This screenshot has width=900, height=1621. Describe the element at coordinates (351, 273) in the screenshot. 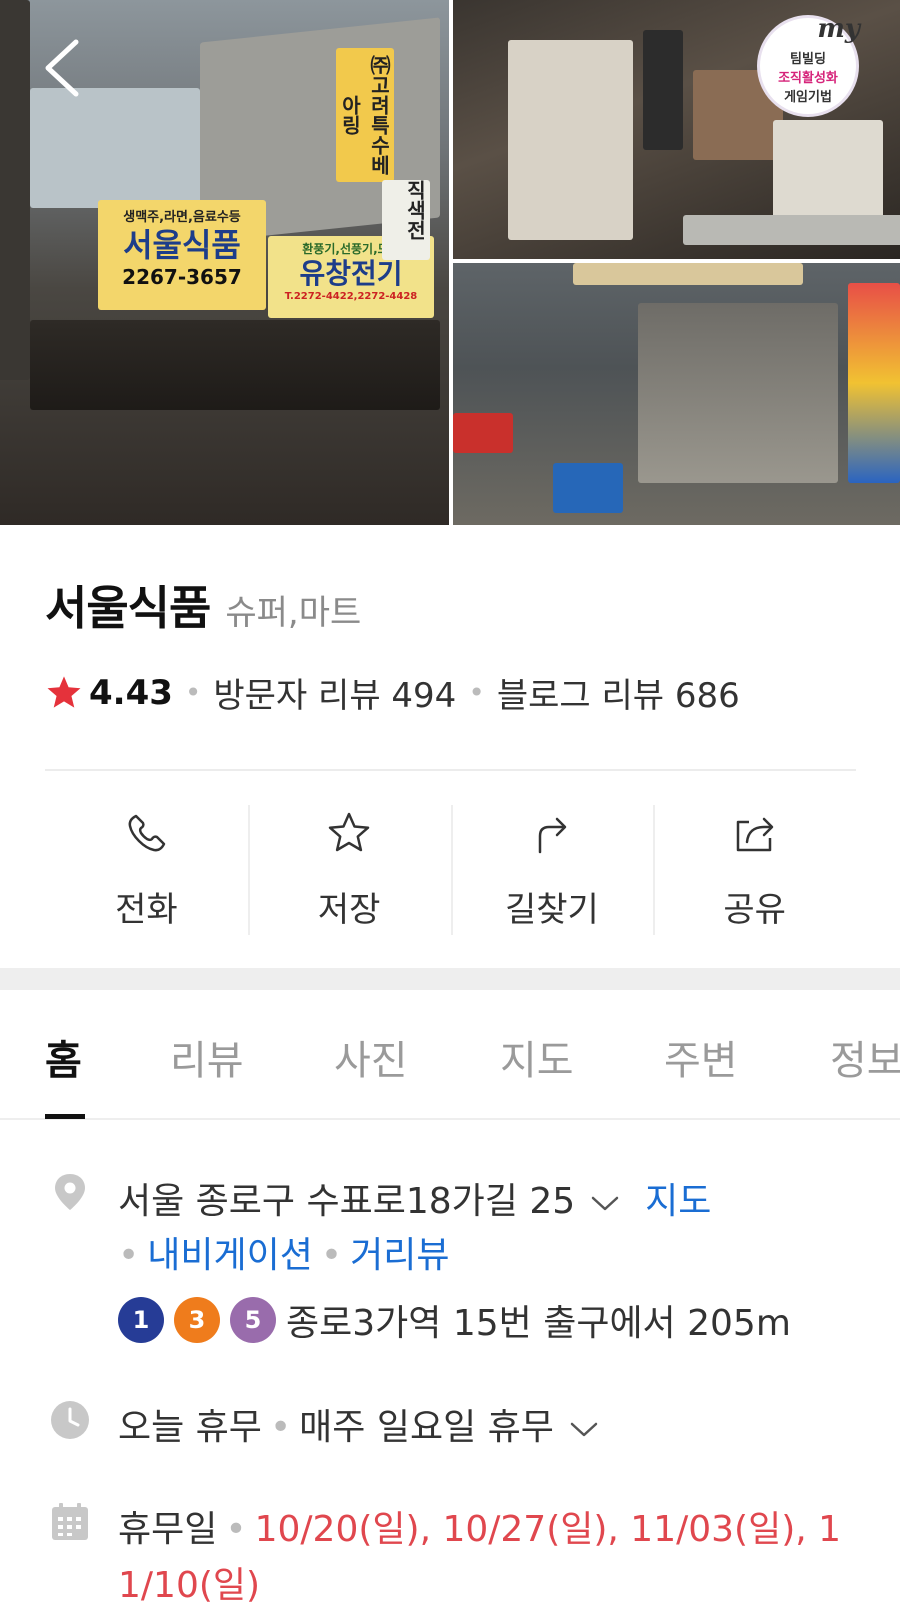

I see `sign-yuchang-name: 유창전기` at that location.